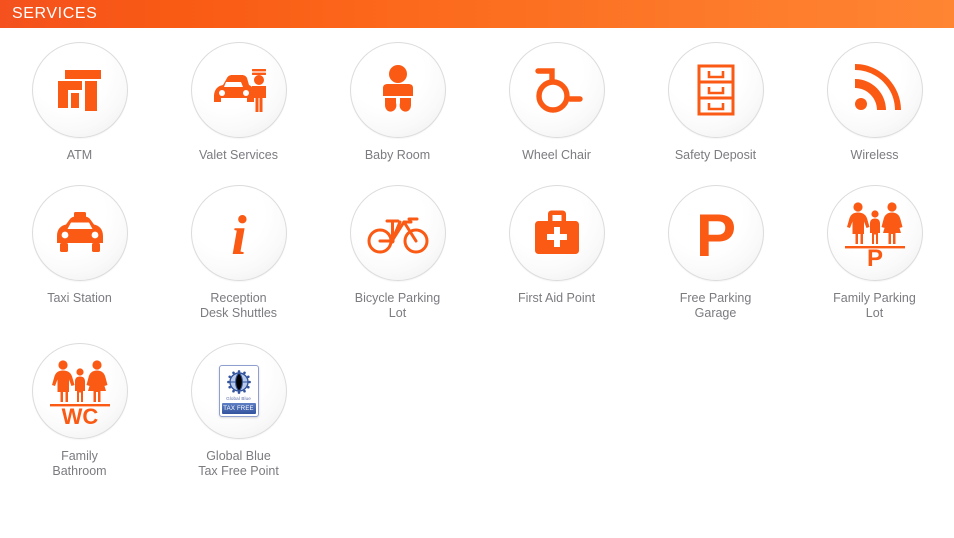 The image size is (954, 538). What do you see at coordinates (79, 463) in the screenshot?
I see `service-label: Family Bathroom` at bounding box center [79, 463].